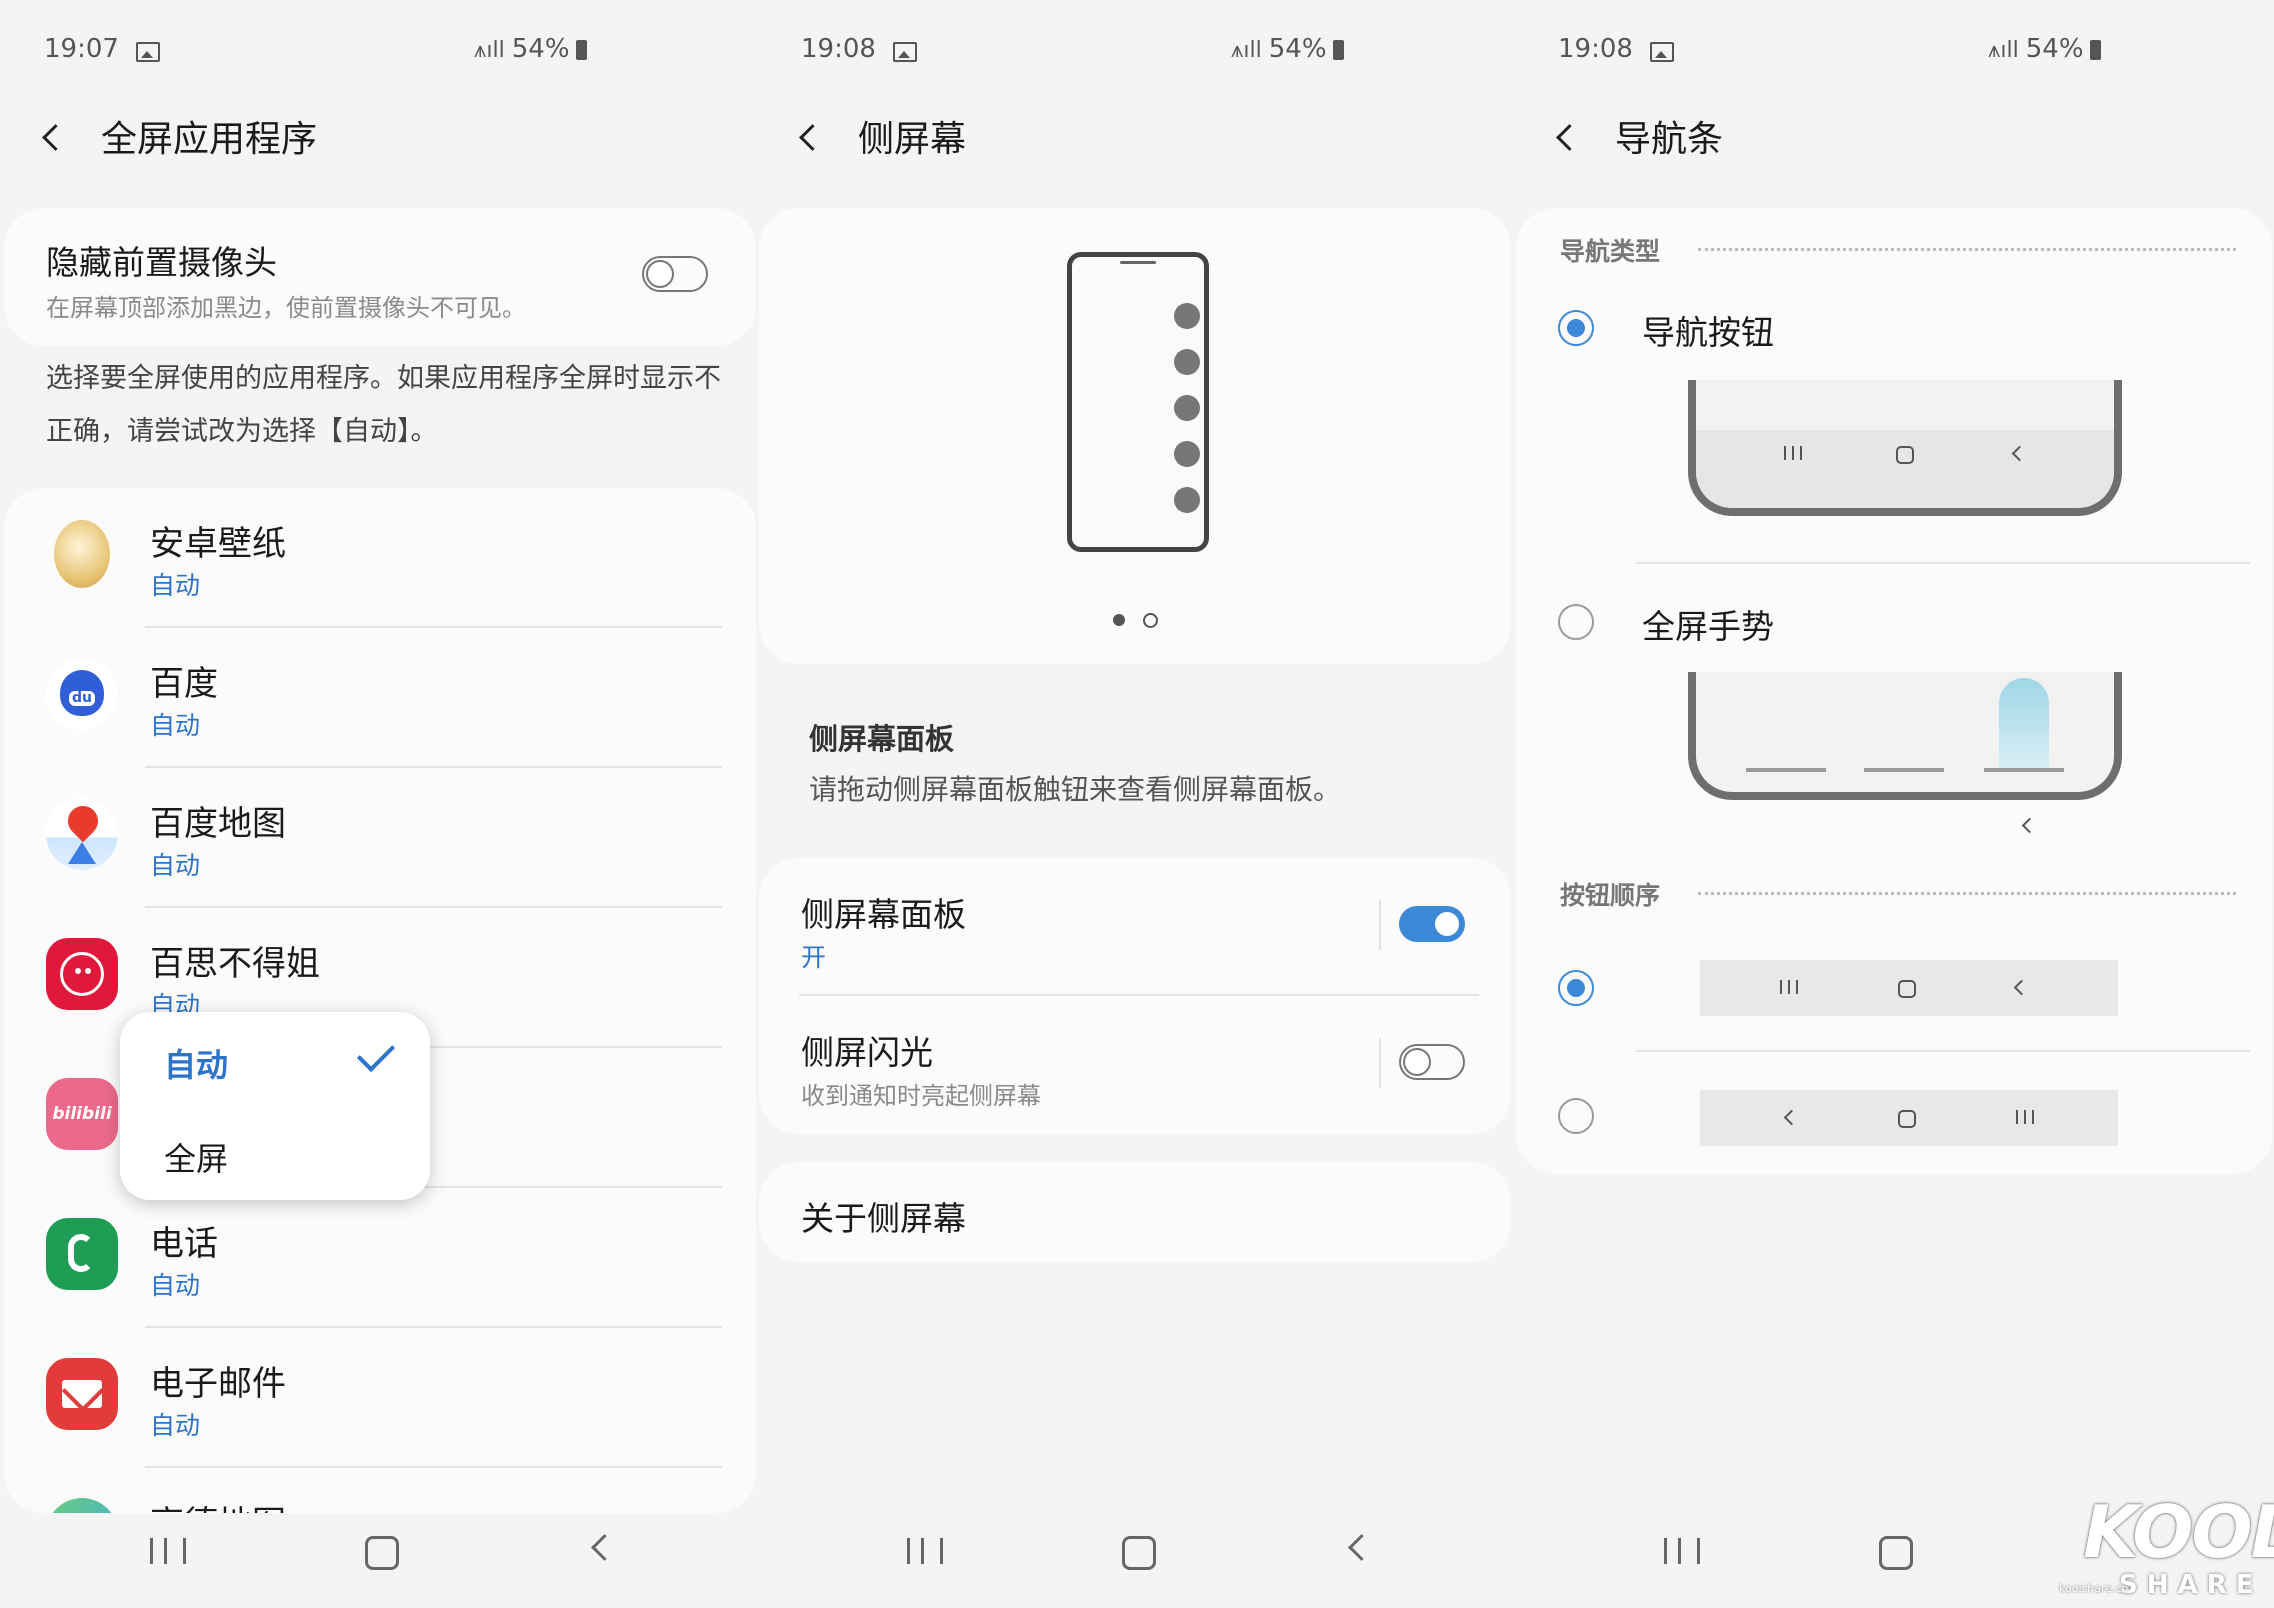 The width and height of the screenshot is (2274, 1608). Describe the element at coordinates (1135, 54) in the screenshot. I see `status-bar: 19:08 ⩚ıll 54%` at that location.